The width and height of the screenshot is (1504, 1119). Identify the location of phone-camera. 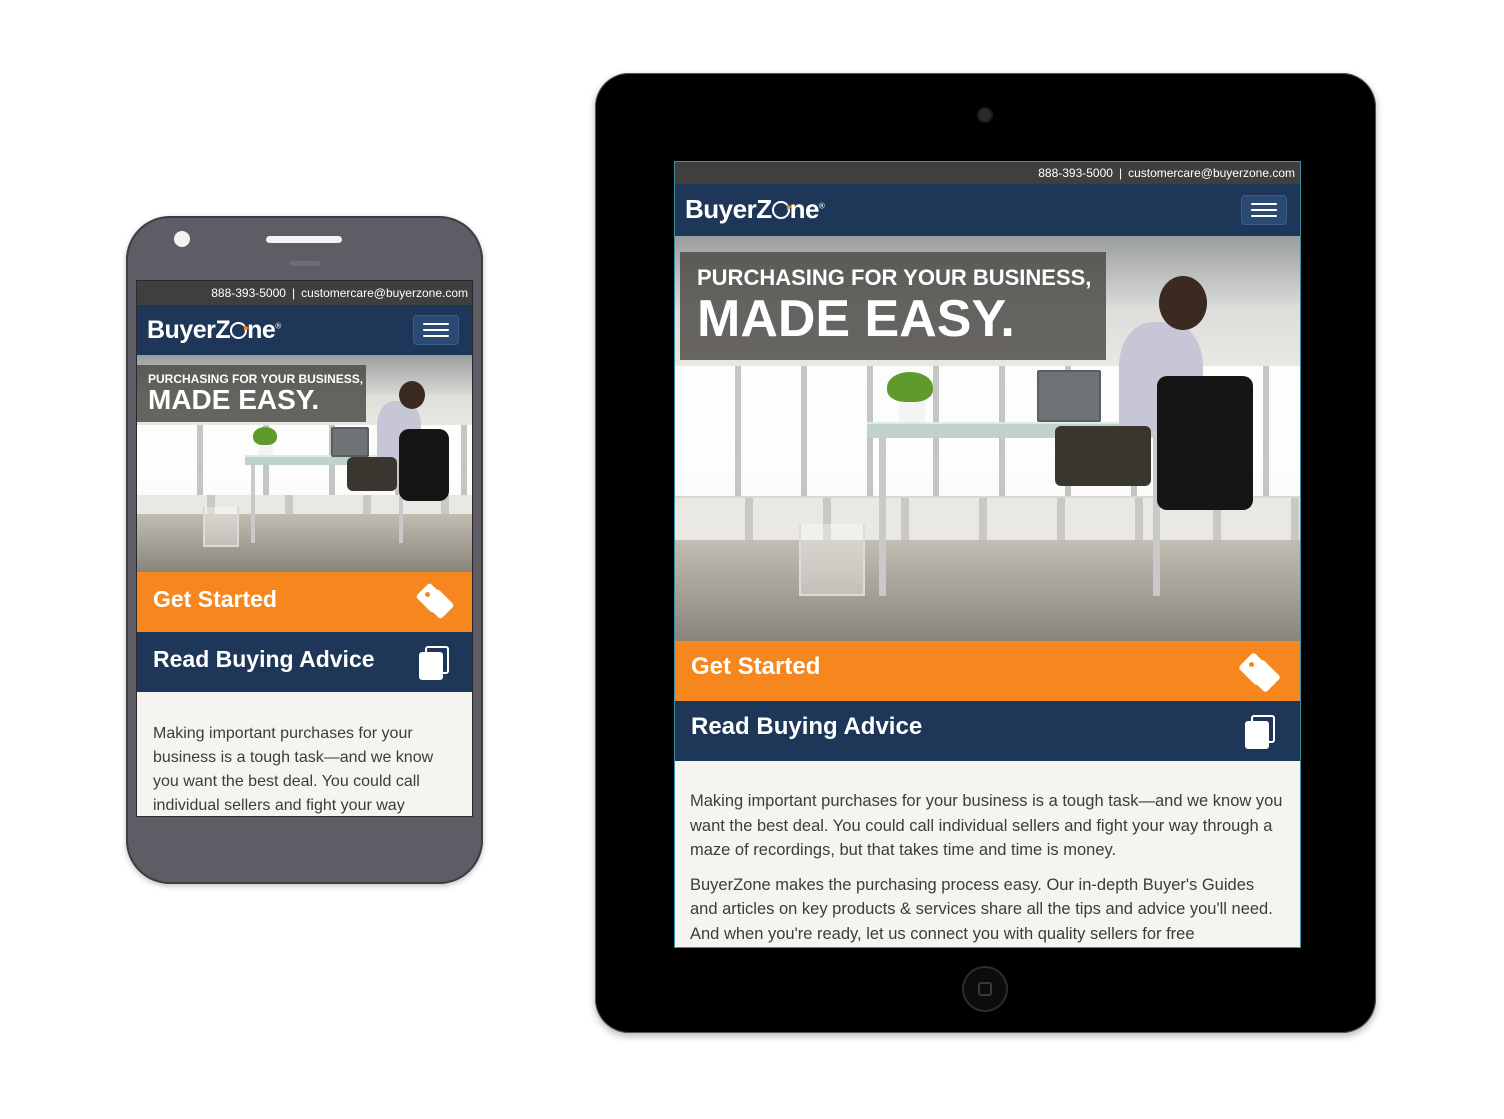
(182, 239).